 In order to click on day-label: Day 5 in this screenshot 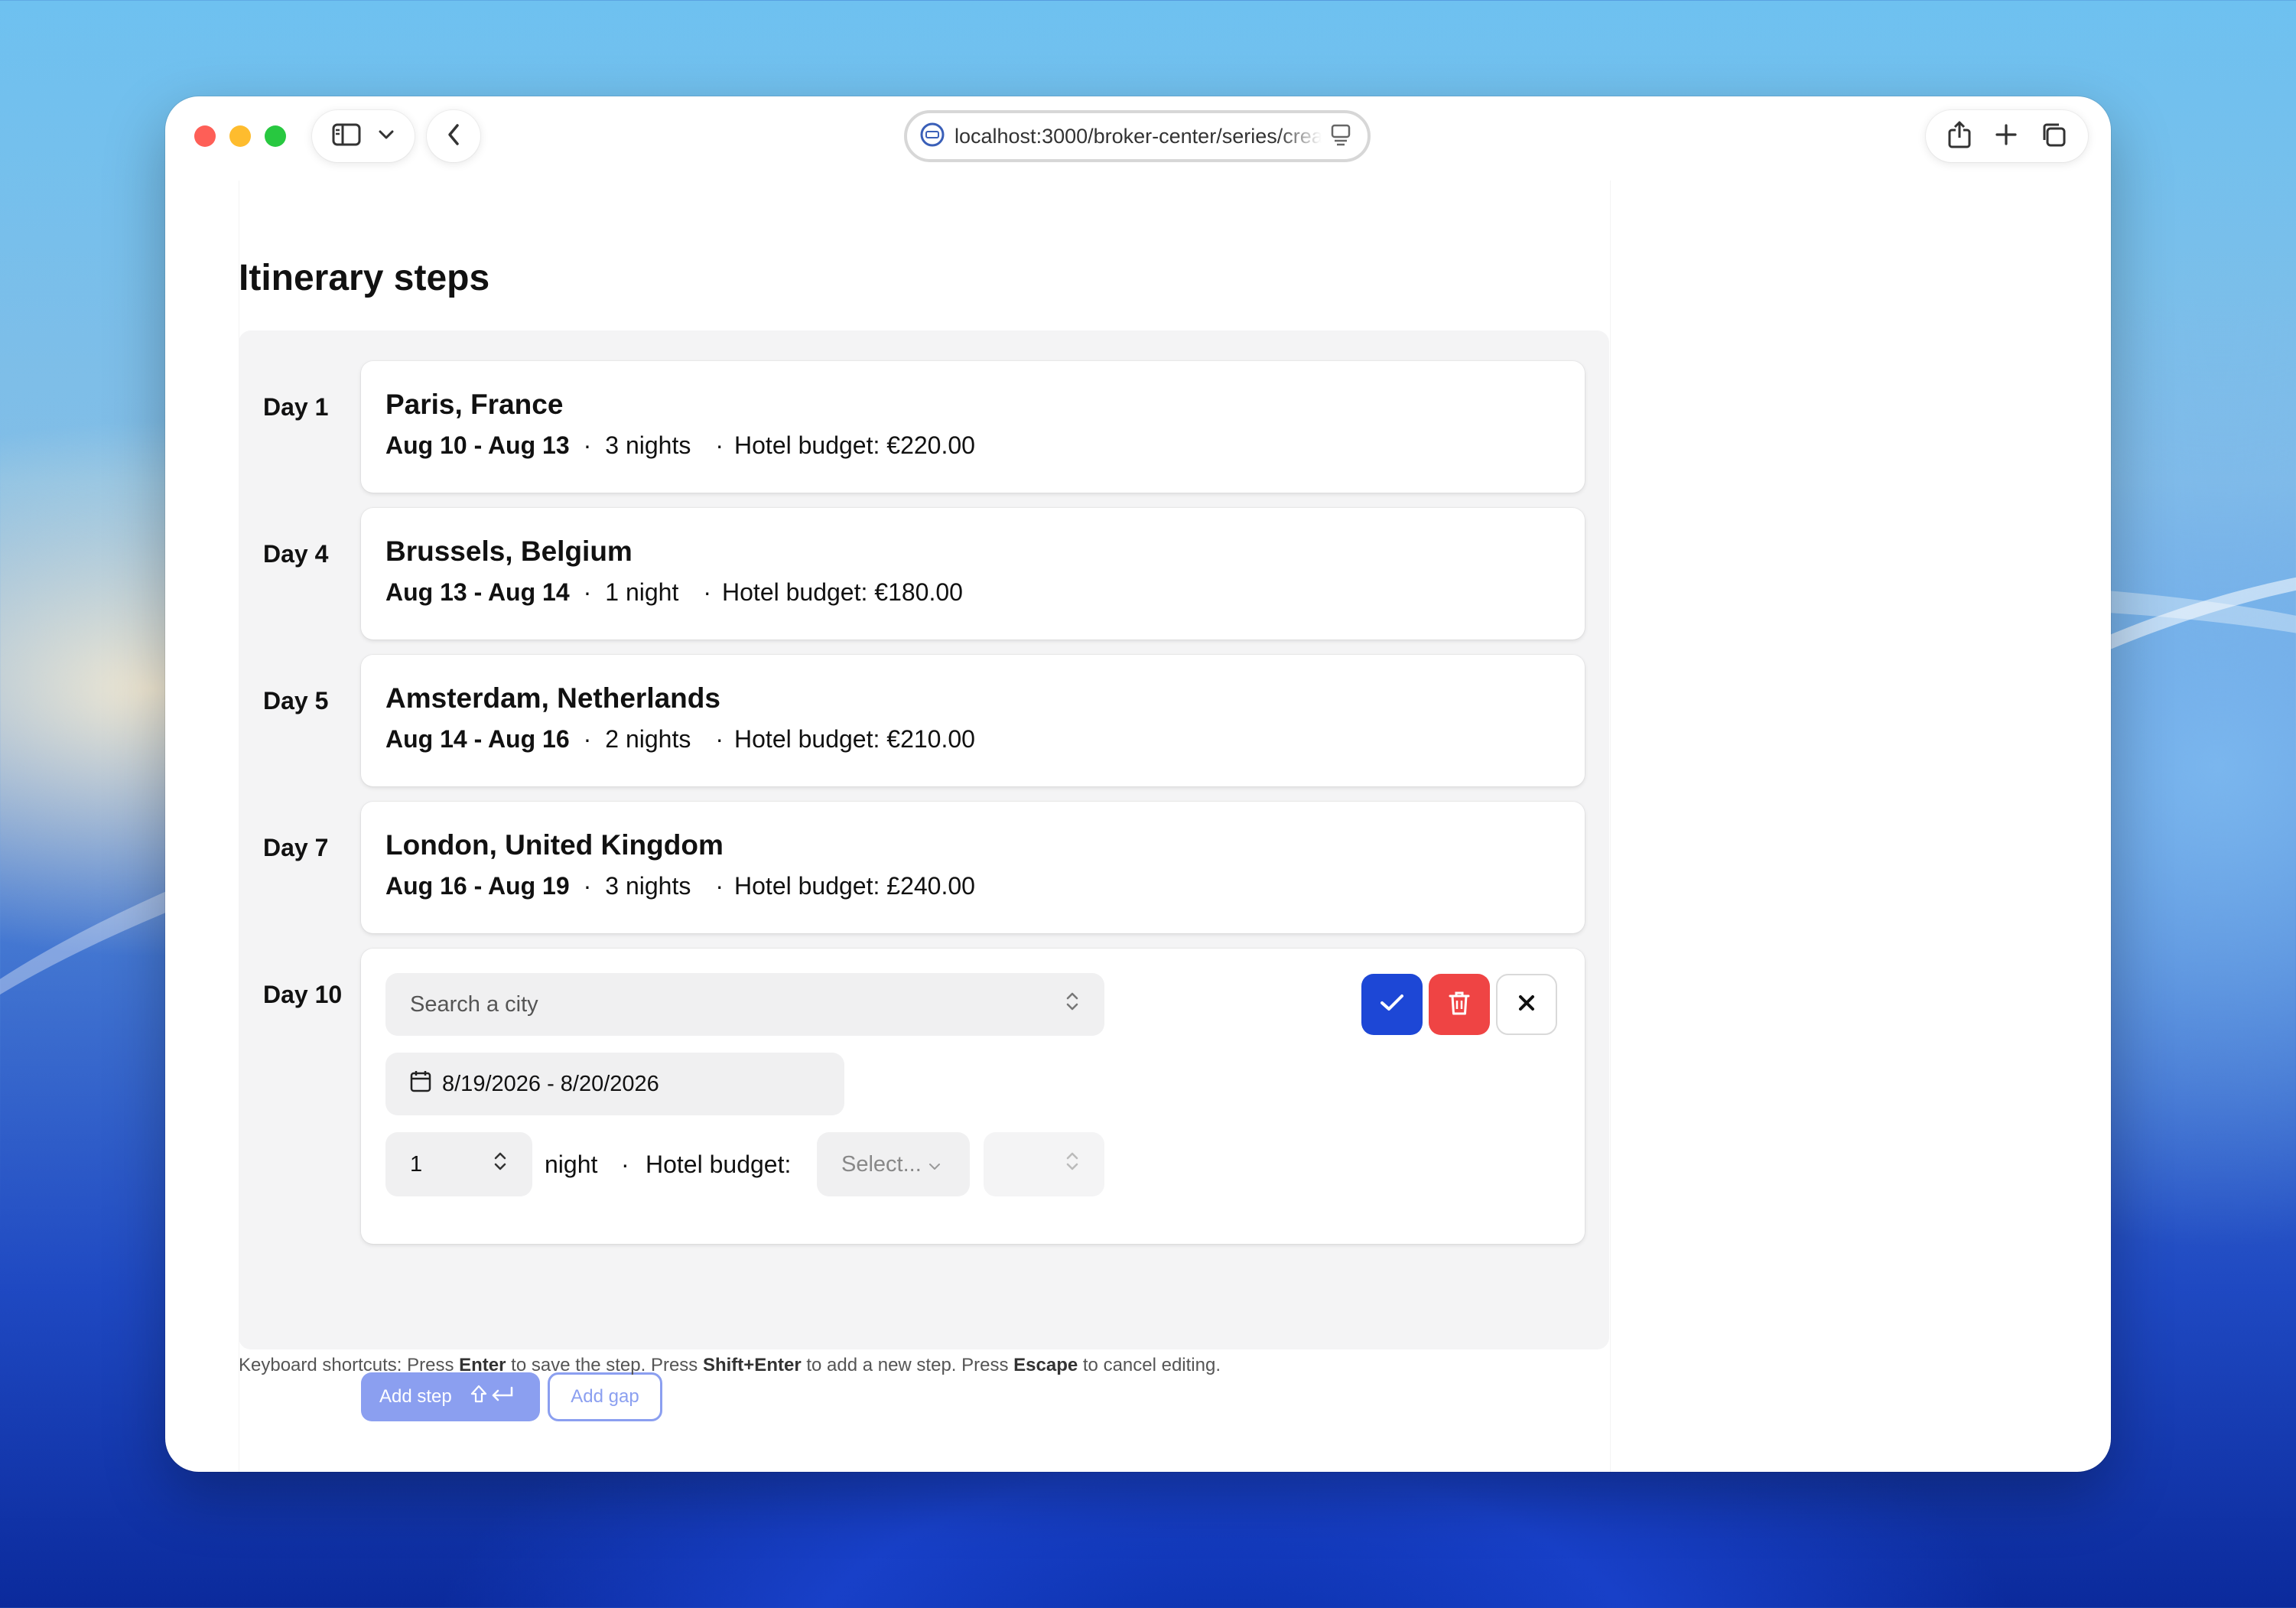, I will do `click(296, 700)`.